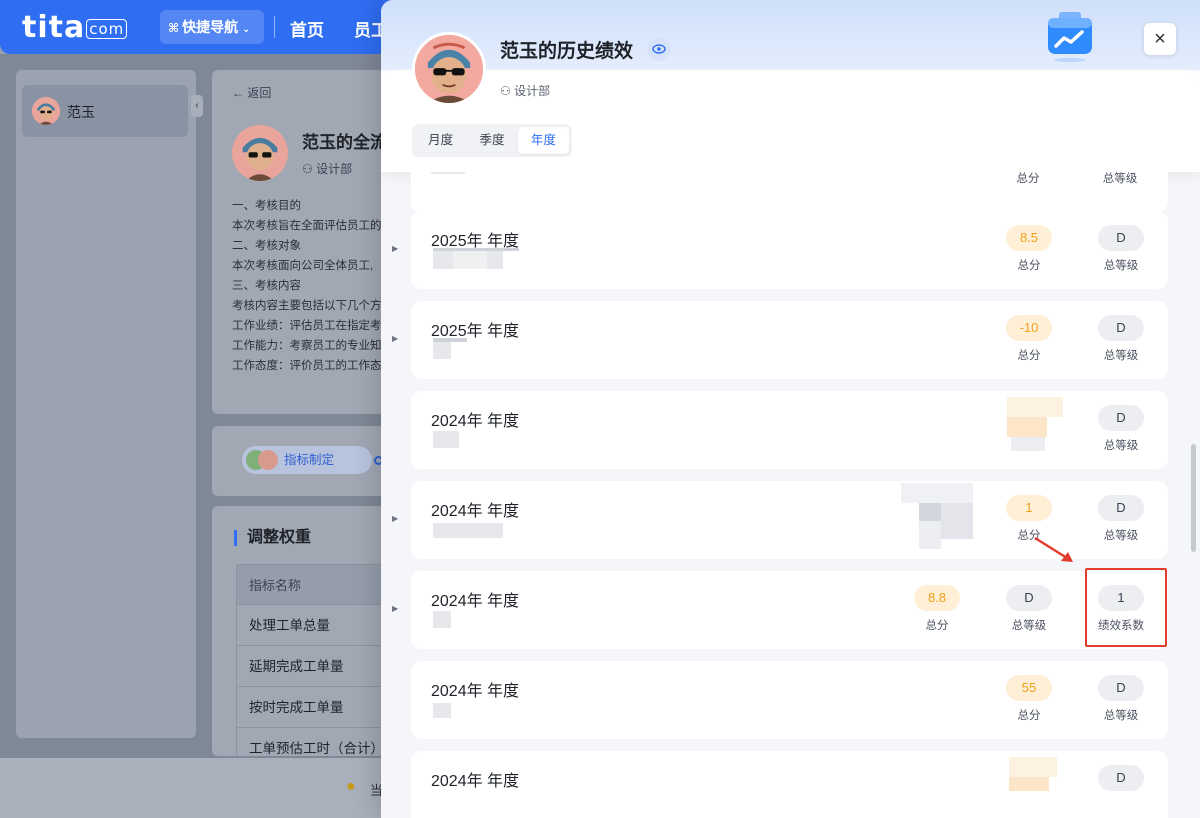 The height and width of the screenshot is (818, 1200). What do you see at coordinates (246, 29) in the screenshot?
I see `chevron-down-icon: ⌄` at bounding box center [246, 29].